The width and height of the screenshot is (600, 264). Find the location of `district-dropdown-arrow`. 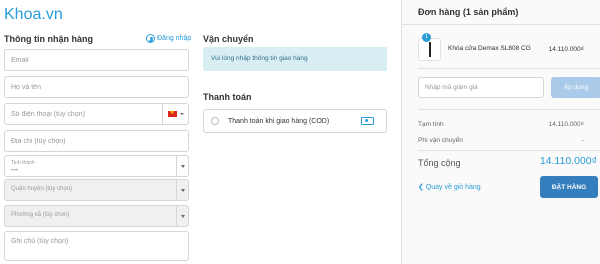

district-dropdown-arrow is located at coordinates (182, 190).